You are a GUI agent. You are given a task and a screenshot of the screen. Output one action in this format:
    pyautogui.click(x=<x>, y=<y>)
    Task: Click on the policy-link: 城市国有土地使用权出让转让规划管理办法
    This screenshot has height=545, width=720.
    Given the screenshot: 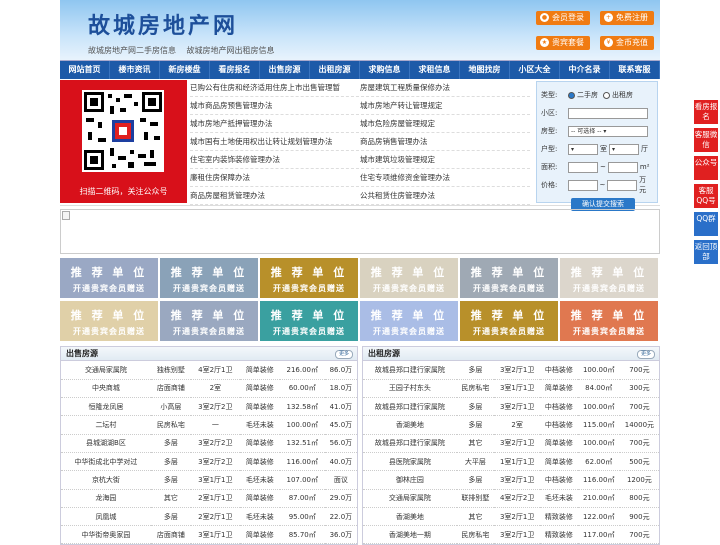 What is the action you would take?
    pyautogui.click(x=275, y=141)
    